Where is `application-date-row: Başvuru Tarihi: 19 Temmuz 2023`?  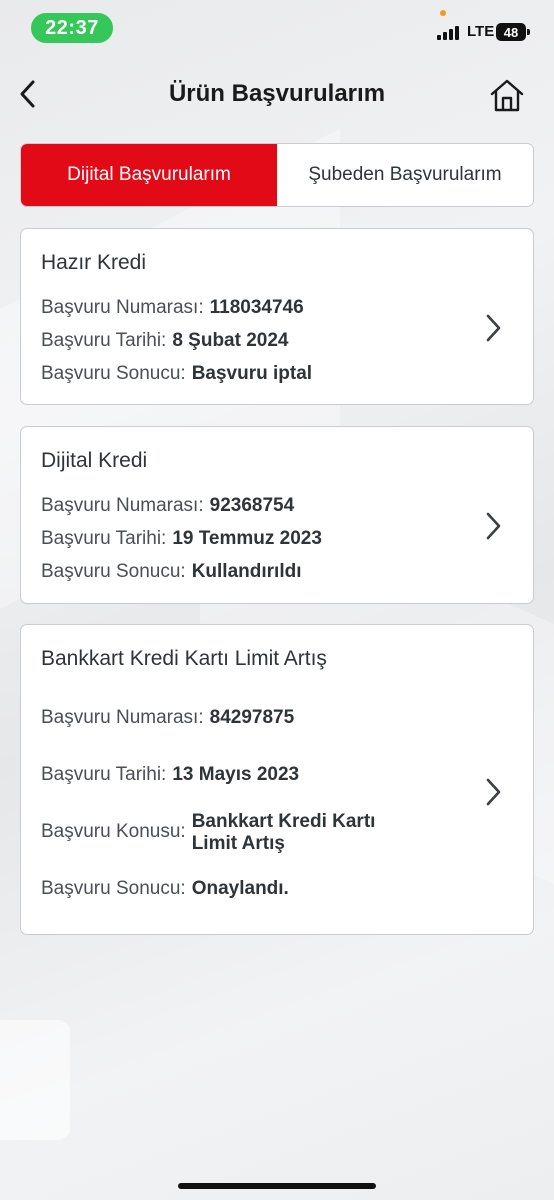
application-date-row: Başvuru Tarihi: 19 Temmuz 2023 is located at coordinates (181, 539).